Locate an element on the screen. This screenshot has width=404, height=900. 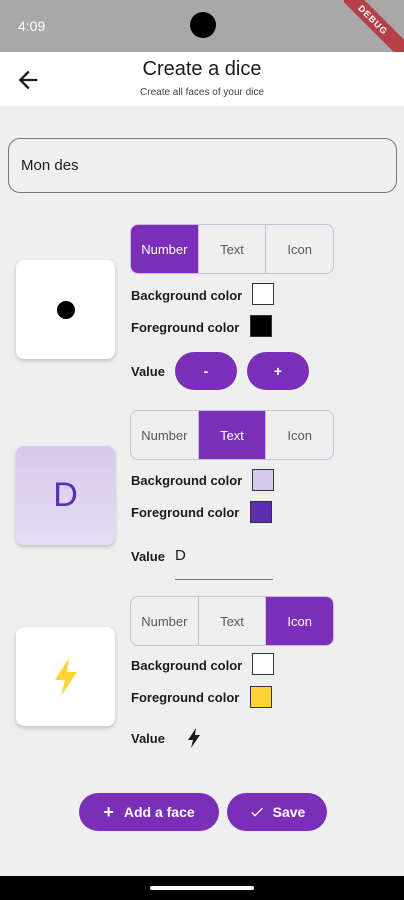
add-face-label: Add a face is located at coordinates (159, 812).